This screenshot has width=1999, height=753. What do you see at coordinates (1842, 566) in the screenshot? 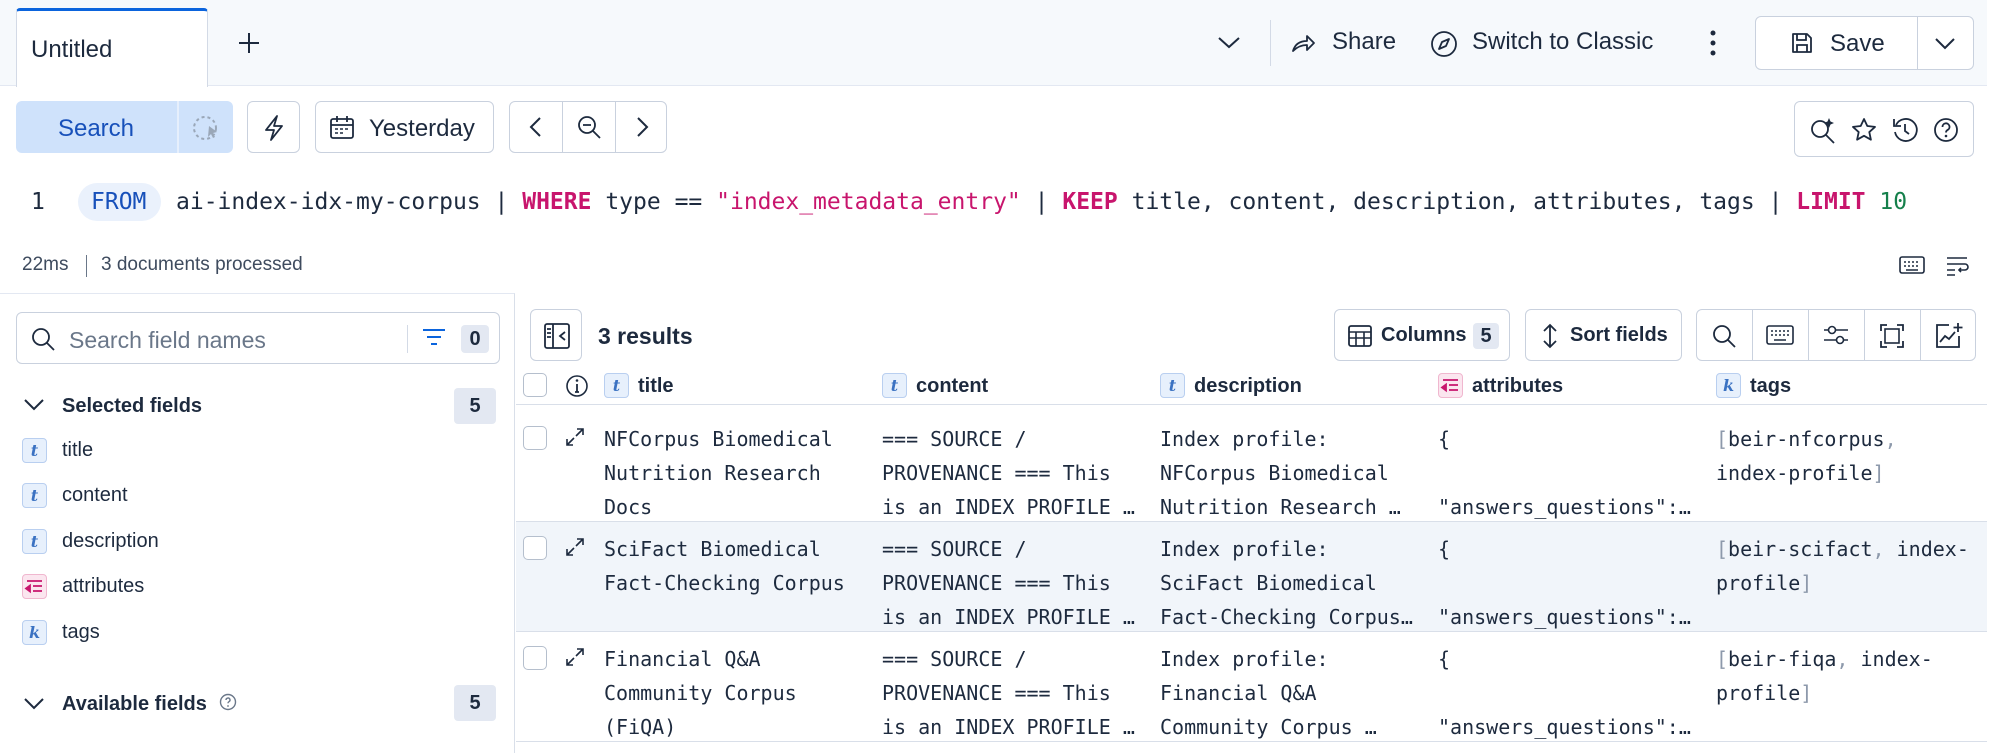
I see `cell-tags: [beir-scifact, index- profile]` at bounding box center [1842, 566].